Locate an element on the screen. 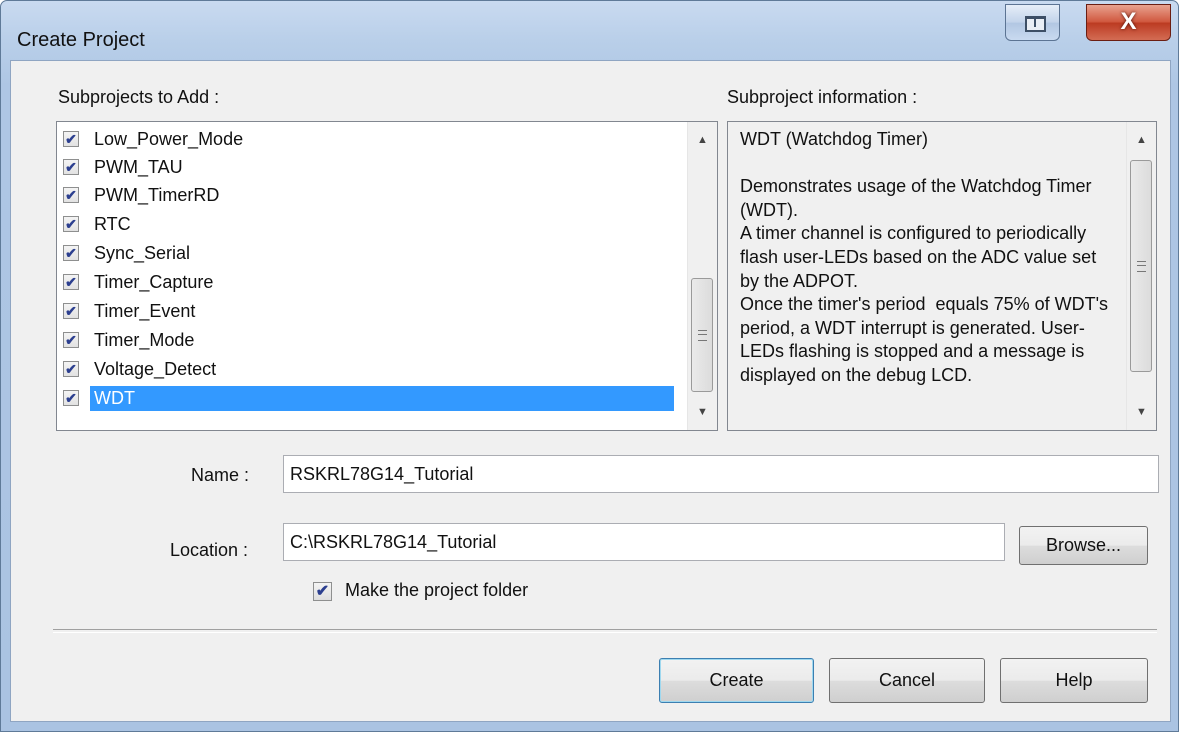 The height and width of the screenshot is (734, 1181). close-button: X is located at coordinates (1128, 22).